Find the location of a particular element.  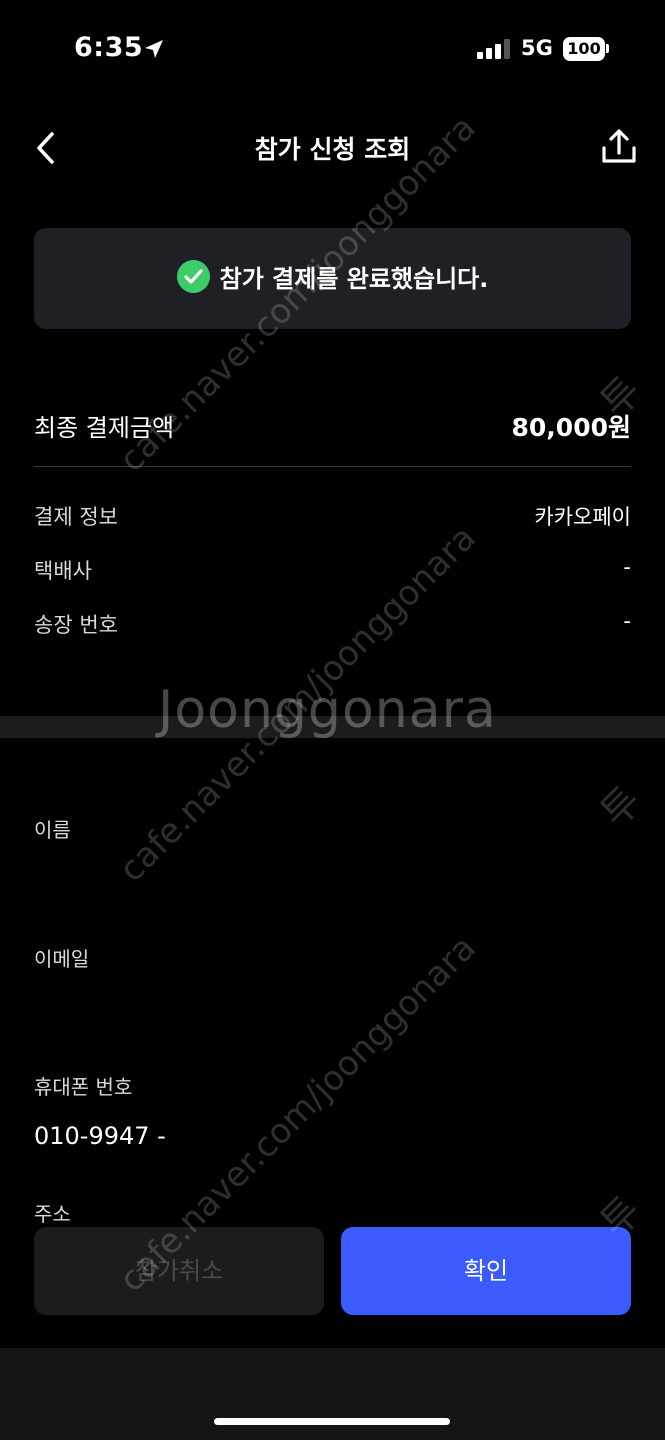

tracking-number-row: 송장 번호 - is located at coordinates (332, 624).